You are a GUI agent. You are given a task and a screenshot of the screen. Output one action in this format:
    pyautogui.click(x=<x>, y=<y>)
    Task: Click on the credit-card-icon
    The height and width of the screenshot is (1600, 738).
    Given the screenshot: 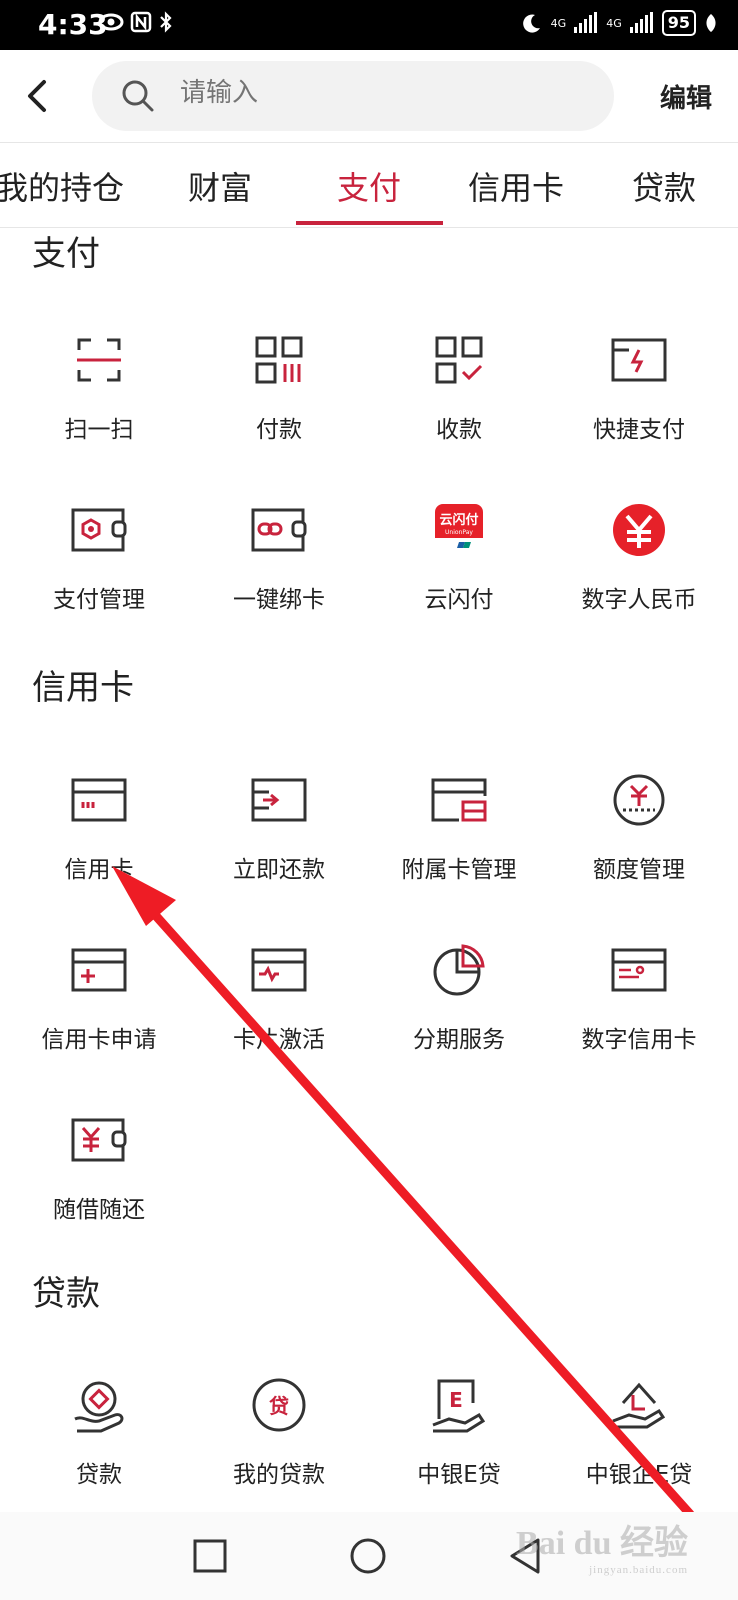 What is the action you would take?
    pyautogui.click(x=99, y=800)
    